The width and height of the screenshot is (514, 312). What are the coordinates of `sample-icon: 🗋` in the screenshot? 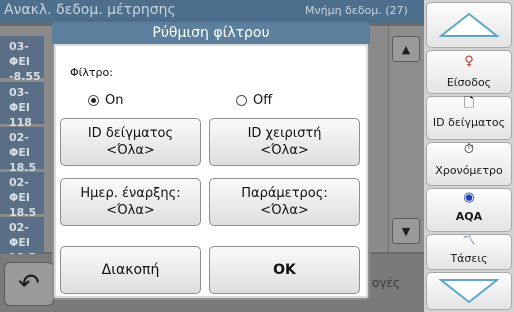 It's located at (469, 103).